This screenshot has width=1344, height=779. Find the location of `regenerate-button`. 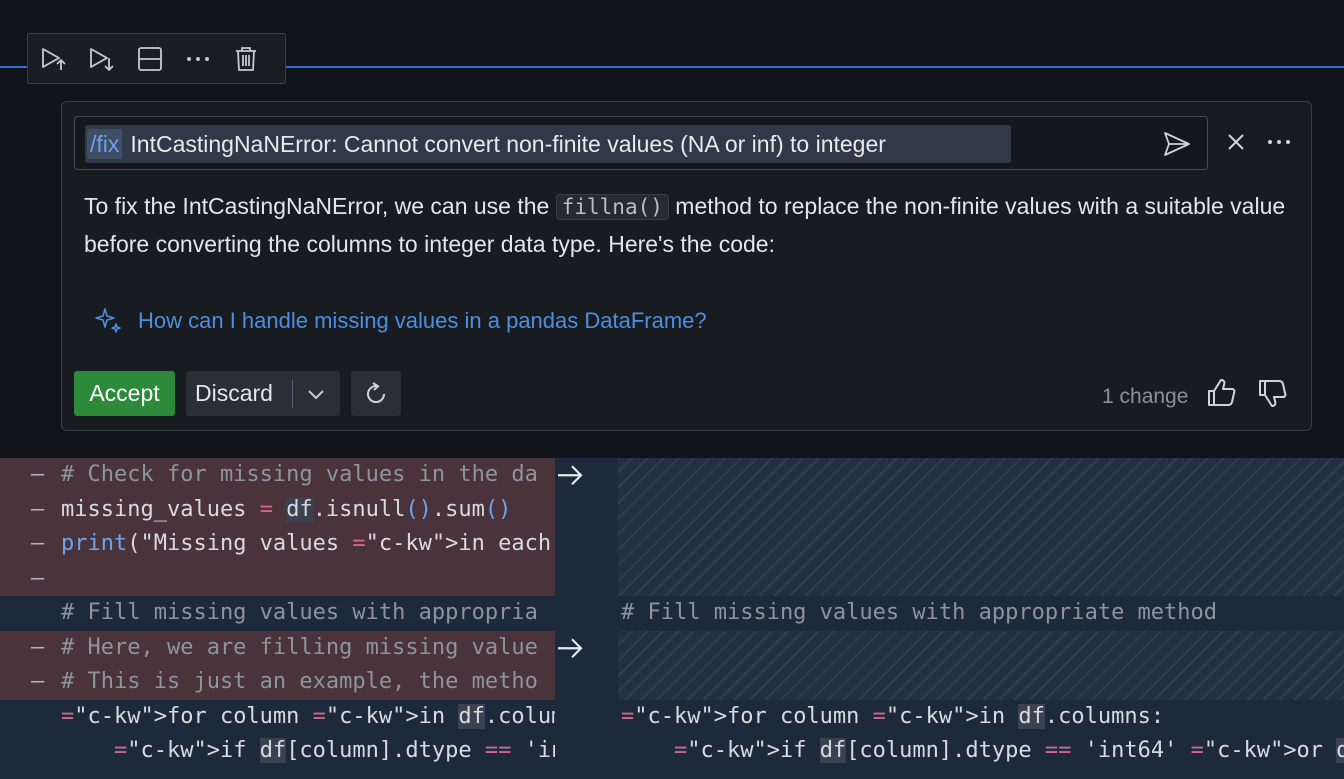

regenerate-button is located at coordinates (376, 393).